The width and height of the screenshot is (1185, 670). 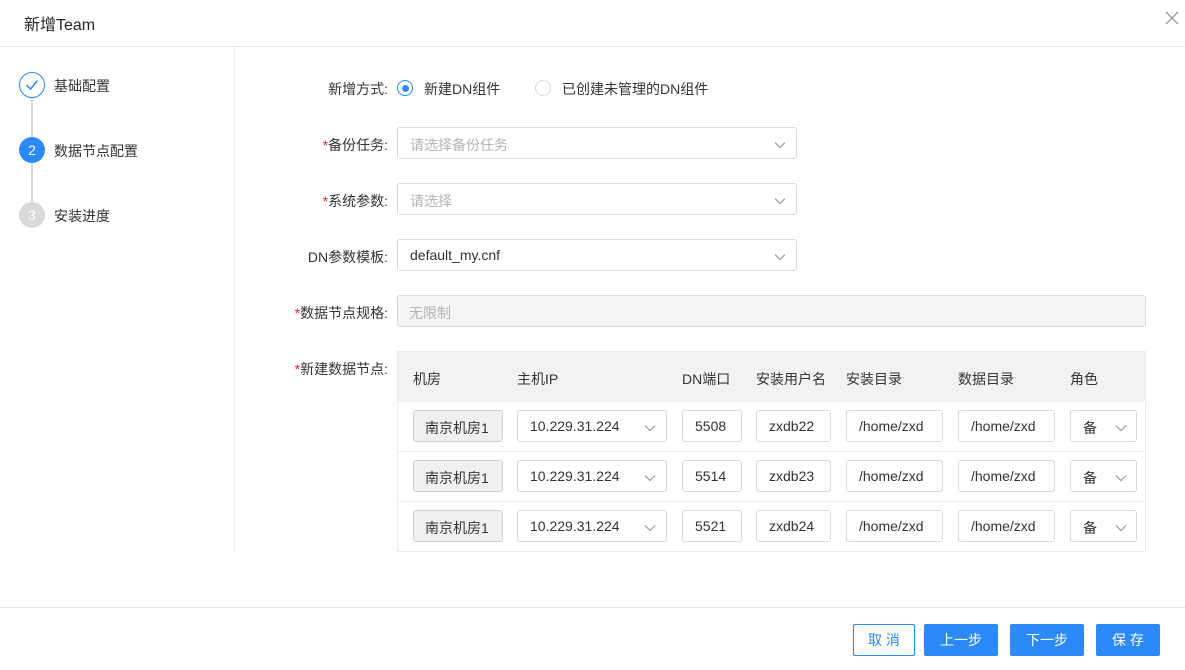 I want to click on column-header: 安装目录, so click(x=874, y=379).